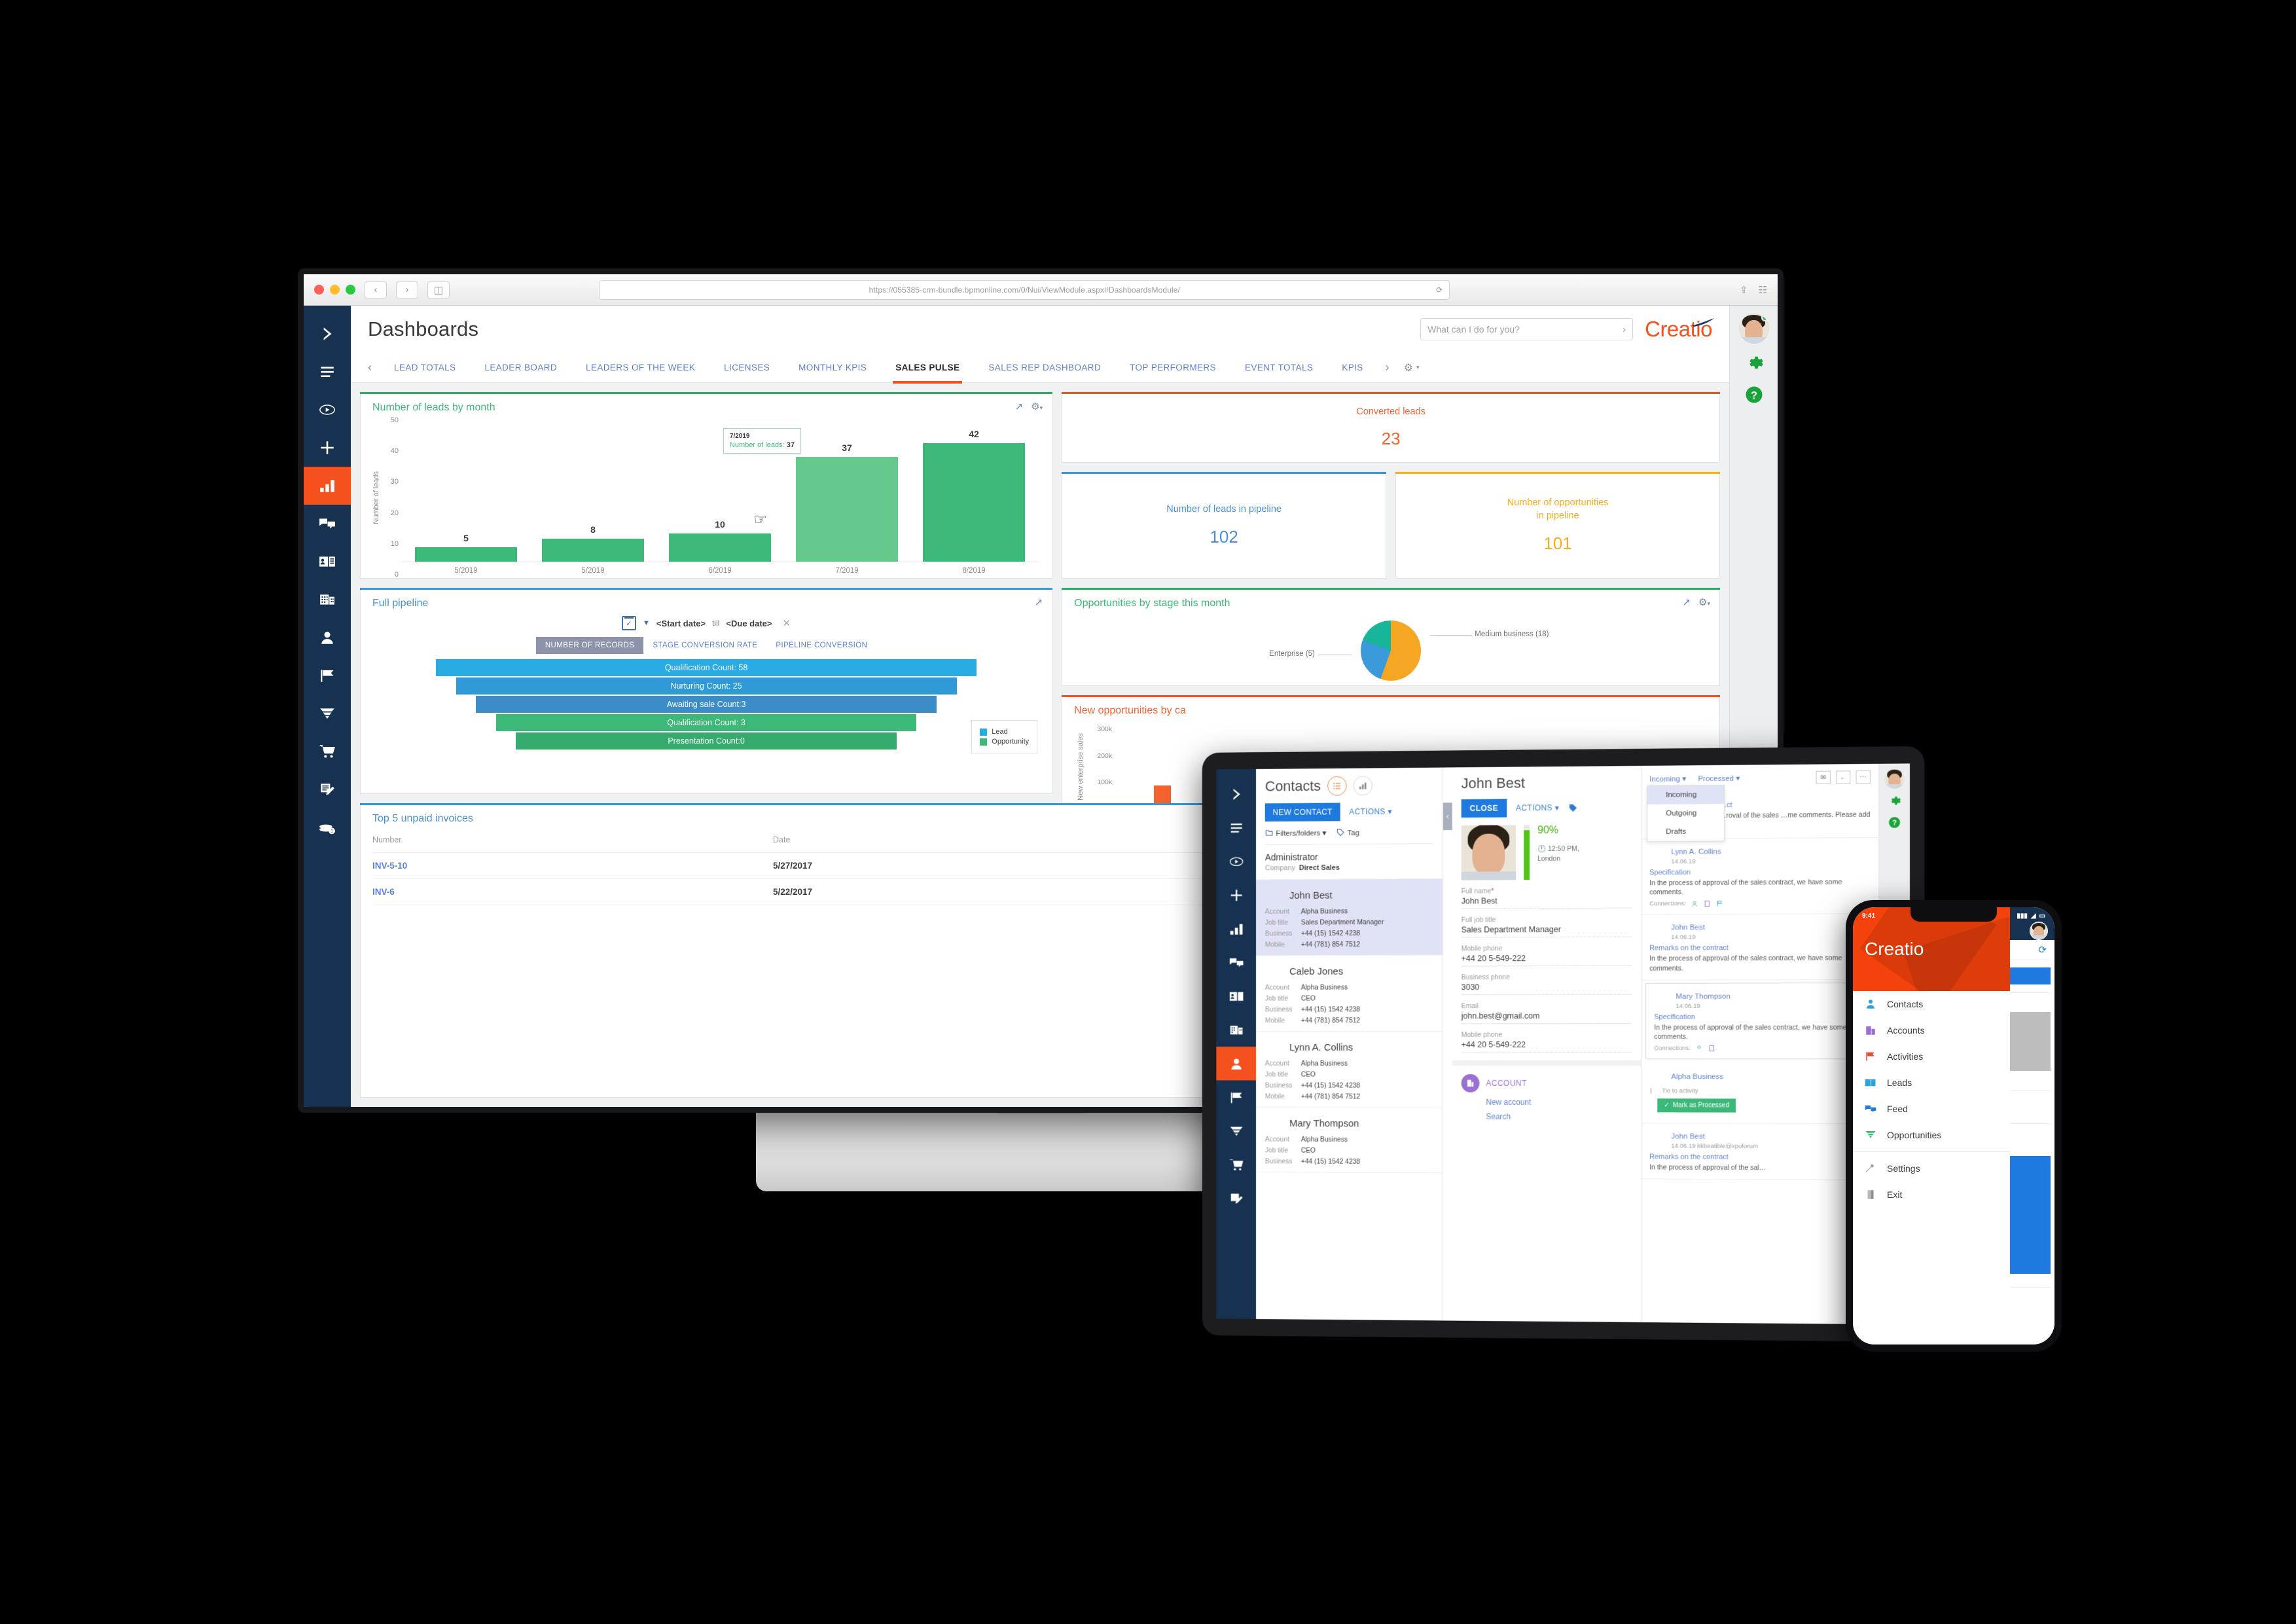 The height and width of the screenshot is (1624, 2296). What do you see at coordinates (1236, 962) in the screenshot?
I see `tablet-sidebar-item-feed` at bounding box center [1236, 962].